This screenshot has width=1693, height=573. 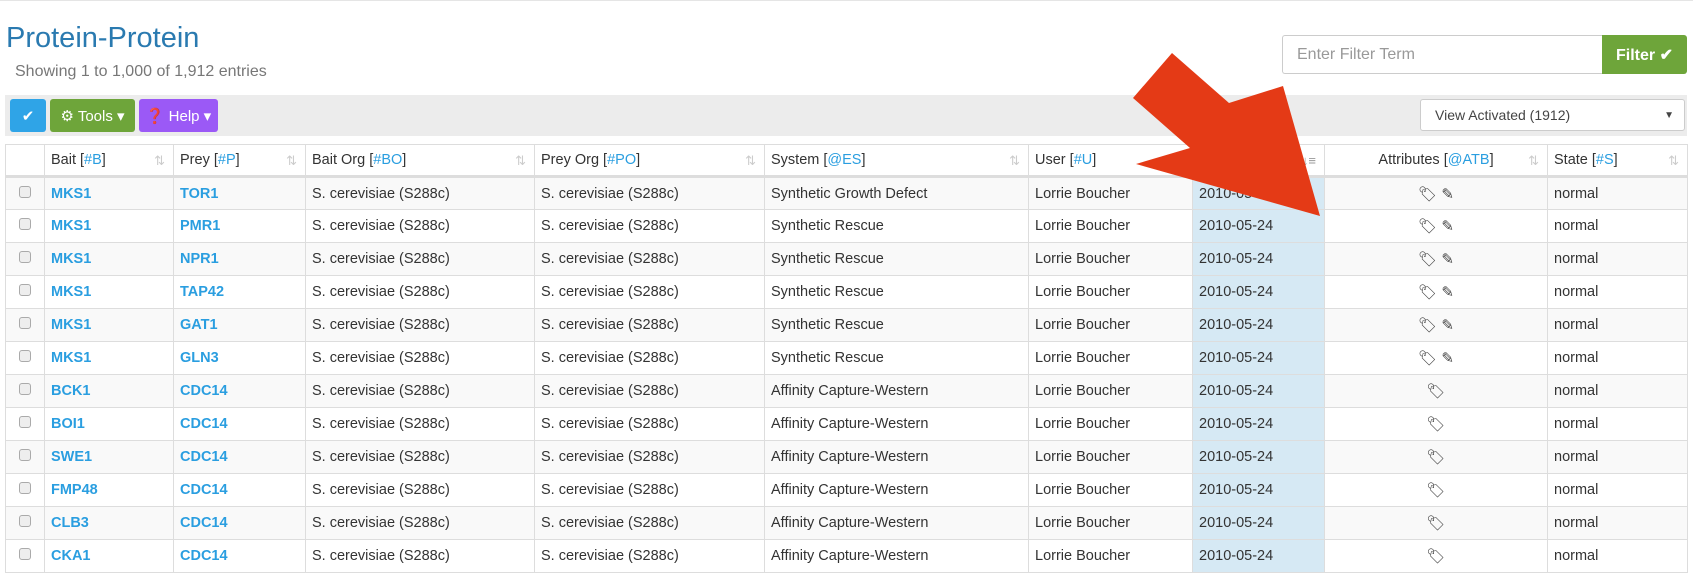 What do you see at coordinates (199, 259) in the screenshot?
I see `prey-link: NPR1` at bounding box center [199, 259].